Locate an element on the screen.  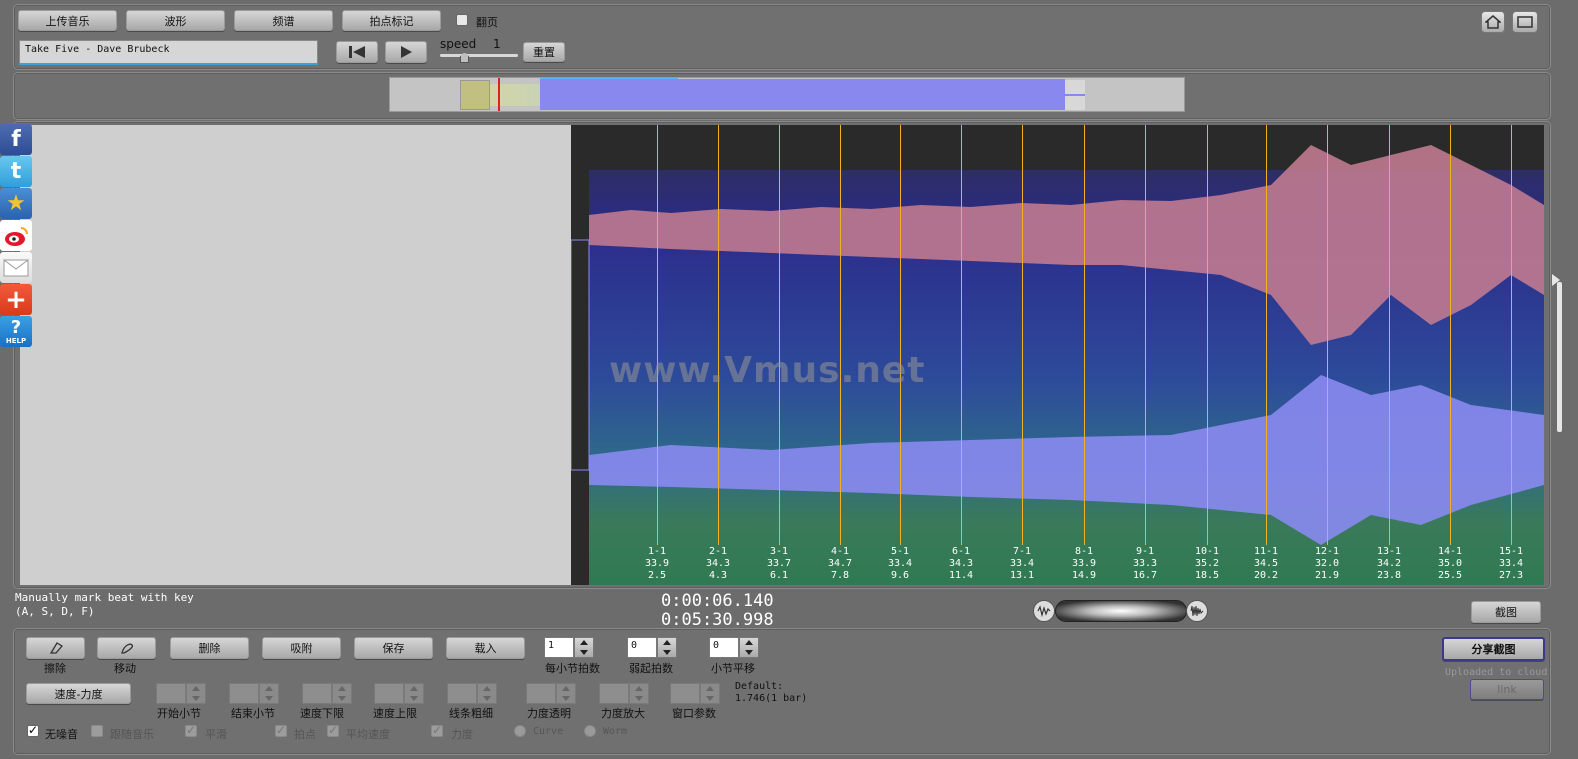
tempo-dynamics-button: 速度-力度 is located at coordinates (78, 693).